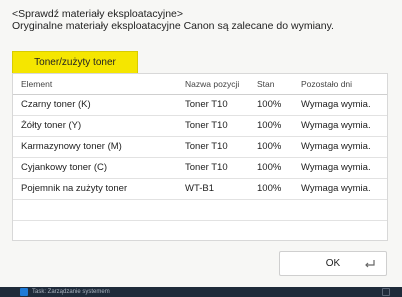  Describe the element at coordinates (98, 14) in the screenshot. I see `header-title: <Sprawdź materiały eksploatacyjne>` at that location.